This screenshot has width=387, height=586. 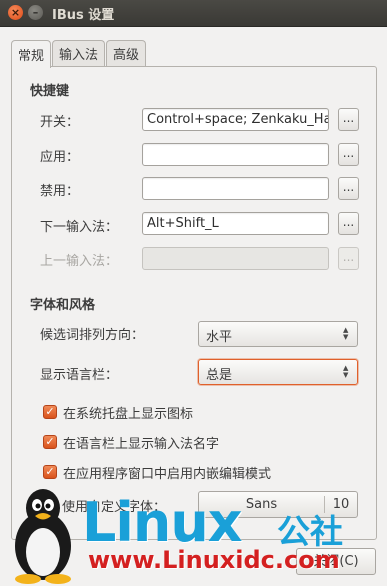 What do you see at coordinates (219, 375) in the screenshot?
I see `language-bar-value: 总是` at bounding box center [219, 375].